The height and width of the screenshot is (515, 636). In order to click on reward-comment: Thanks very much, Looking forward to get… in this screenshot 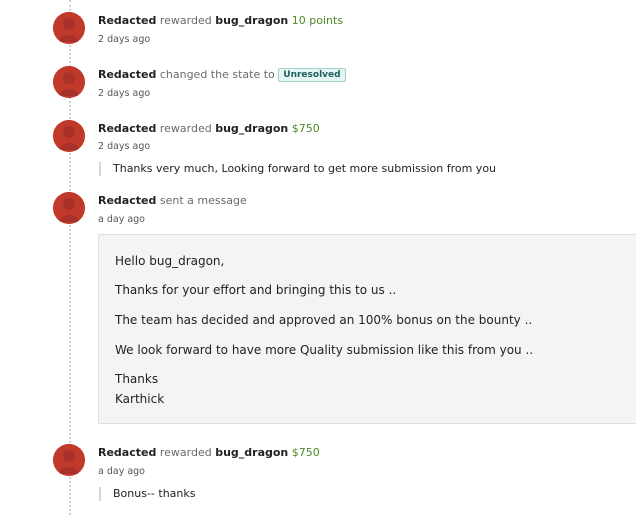, I will do `click(297, 169)`.